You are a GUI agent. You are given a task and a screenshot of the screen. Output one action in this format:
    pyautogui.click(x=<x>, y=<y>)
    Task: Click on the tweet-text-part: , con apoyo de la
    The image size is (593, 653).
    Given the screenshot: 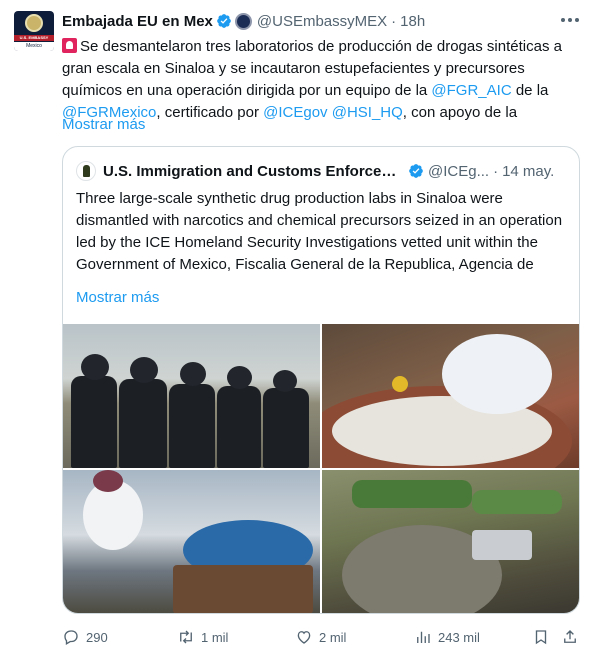 What is the action you would take?
    pyautogui.click(x=460, y=112)
    